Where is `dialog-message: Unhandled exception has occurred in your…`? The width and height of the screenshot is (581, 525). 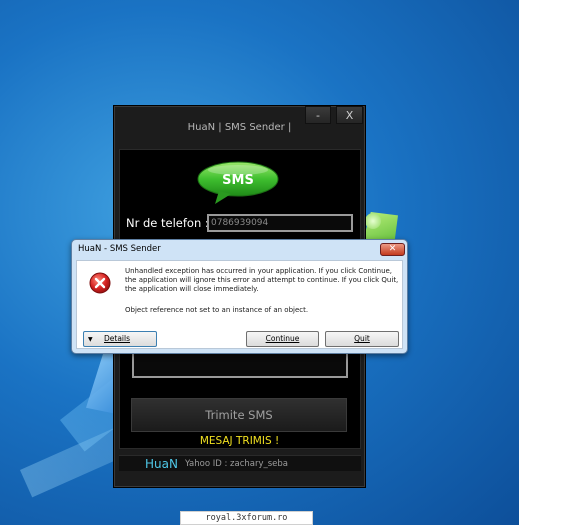 dialog-message: Unhandled exception has occurred in your… is located at coordinates (262, 280).